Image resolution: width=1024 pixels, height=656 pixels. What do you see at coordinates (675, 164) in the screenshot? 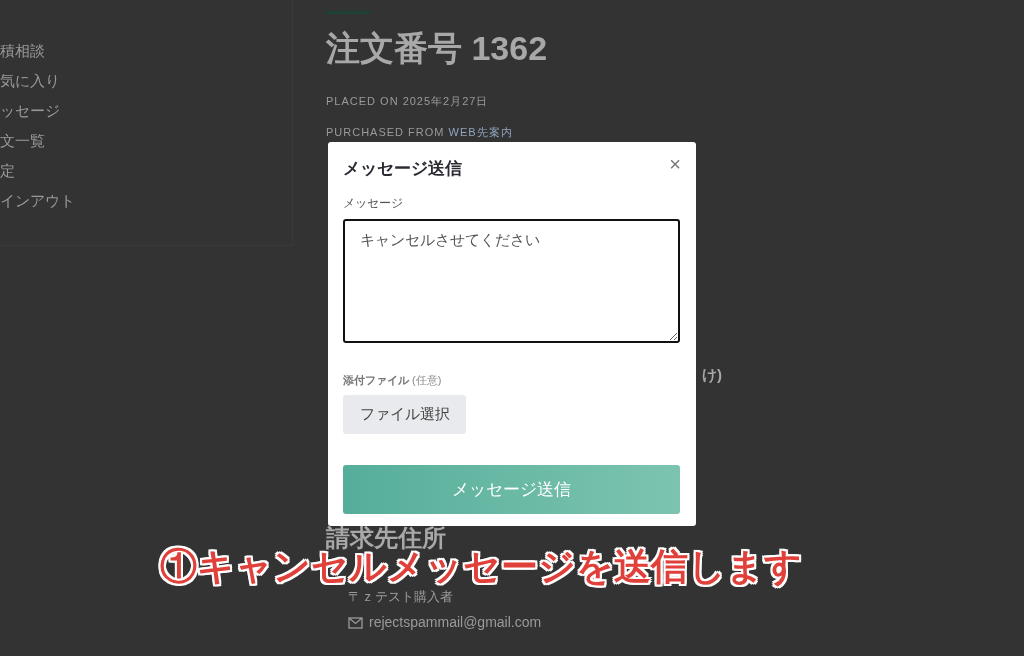
I see `close-button: ×` at bounding box center [675, 164].